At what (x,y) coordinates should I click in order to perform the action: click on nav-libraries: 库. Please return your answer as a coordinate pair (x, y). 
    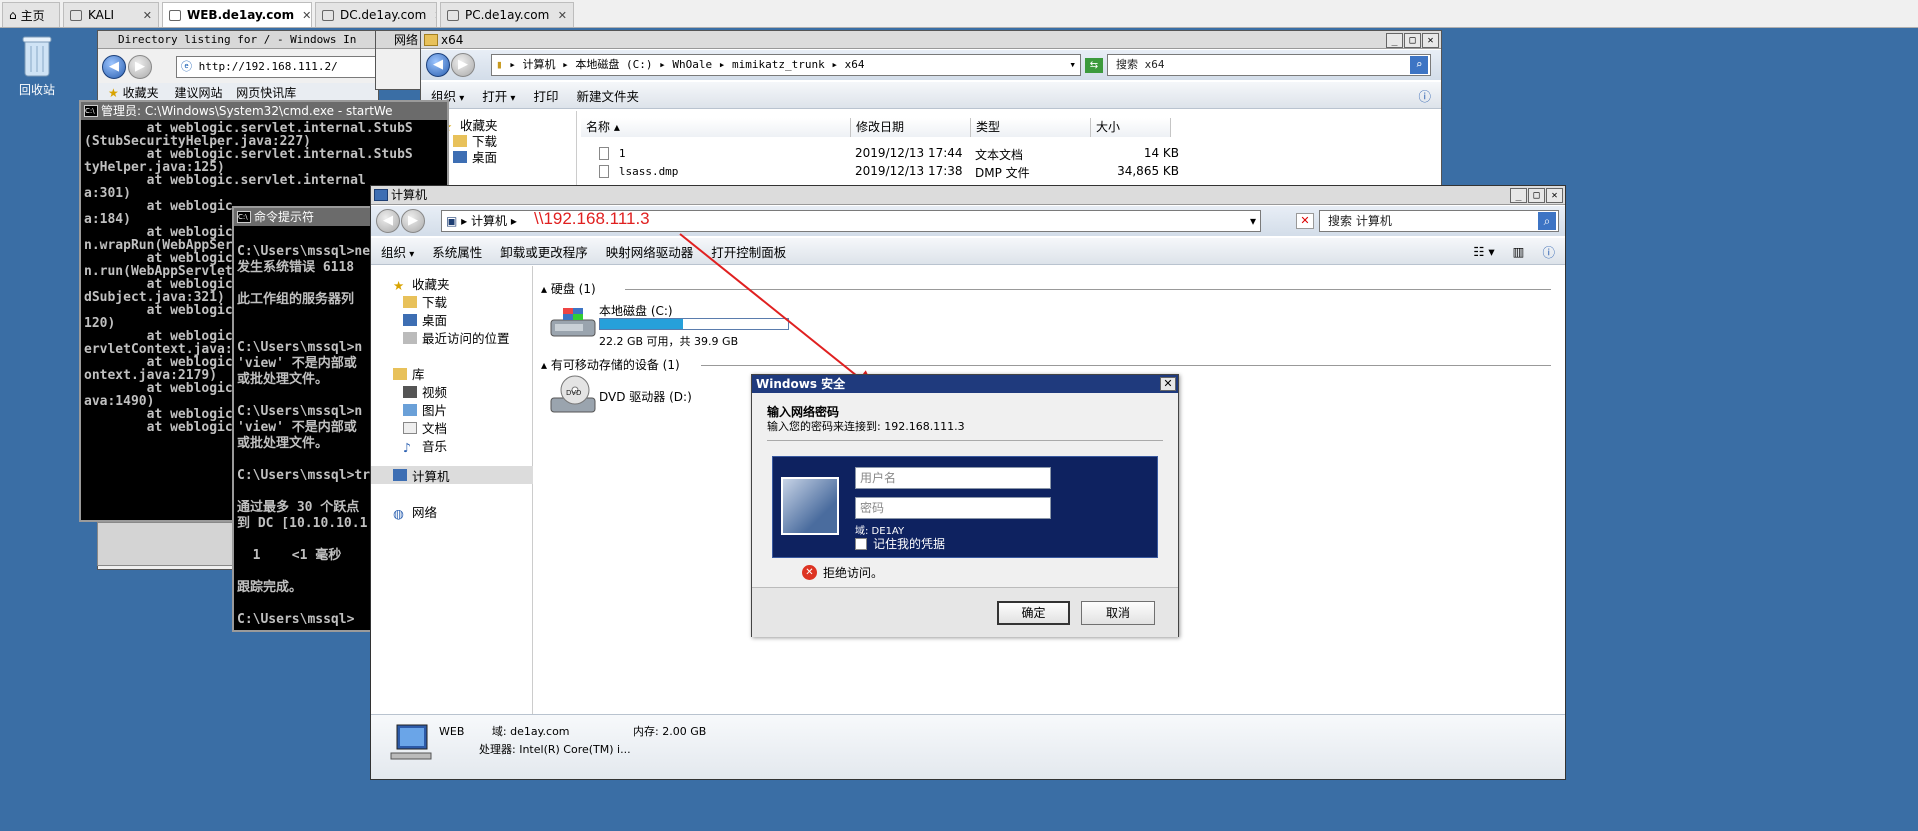
    Looking at the image, I should click on (409, 373).